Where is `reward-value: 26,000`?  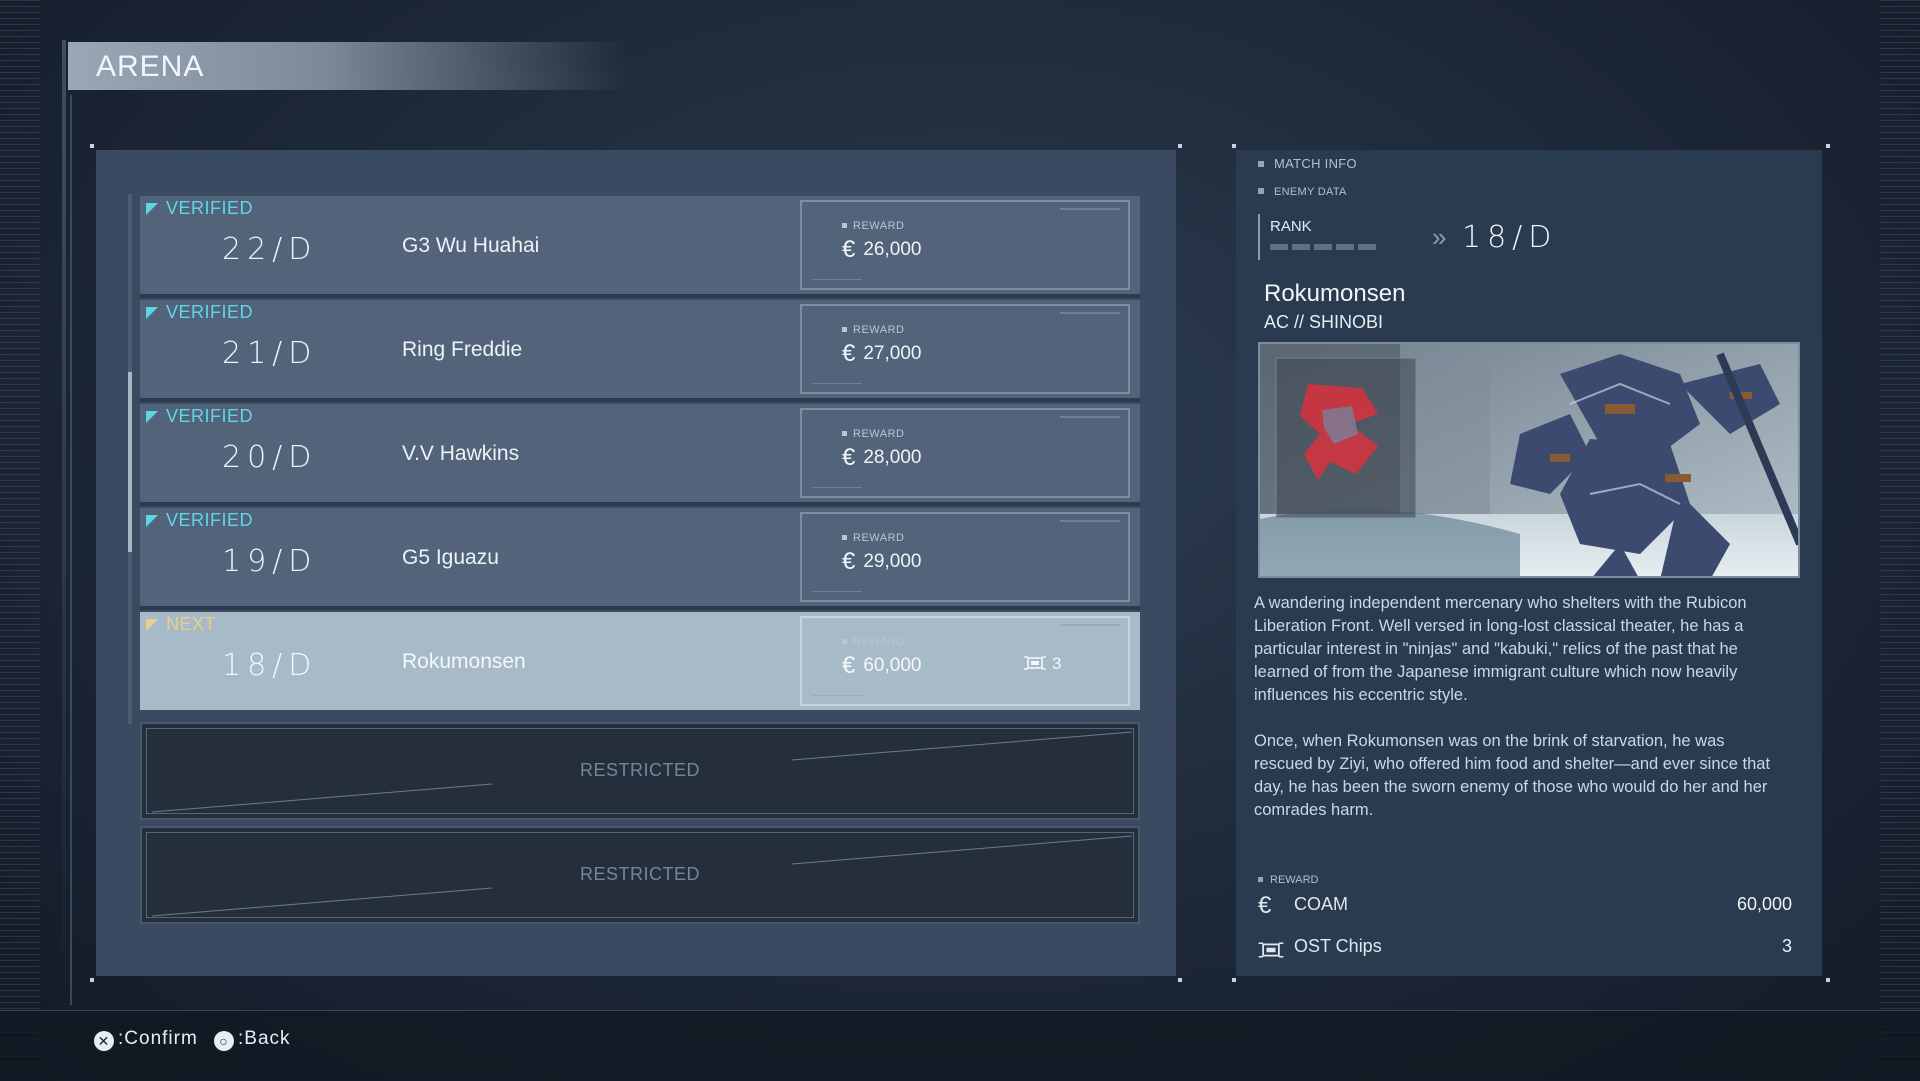
reward-value: 26,000 is located at coordinates (892, 249).